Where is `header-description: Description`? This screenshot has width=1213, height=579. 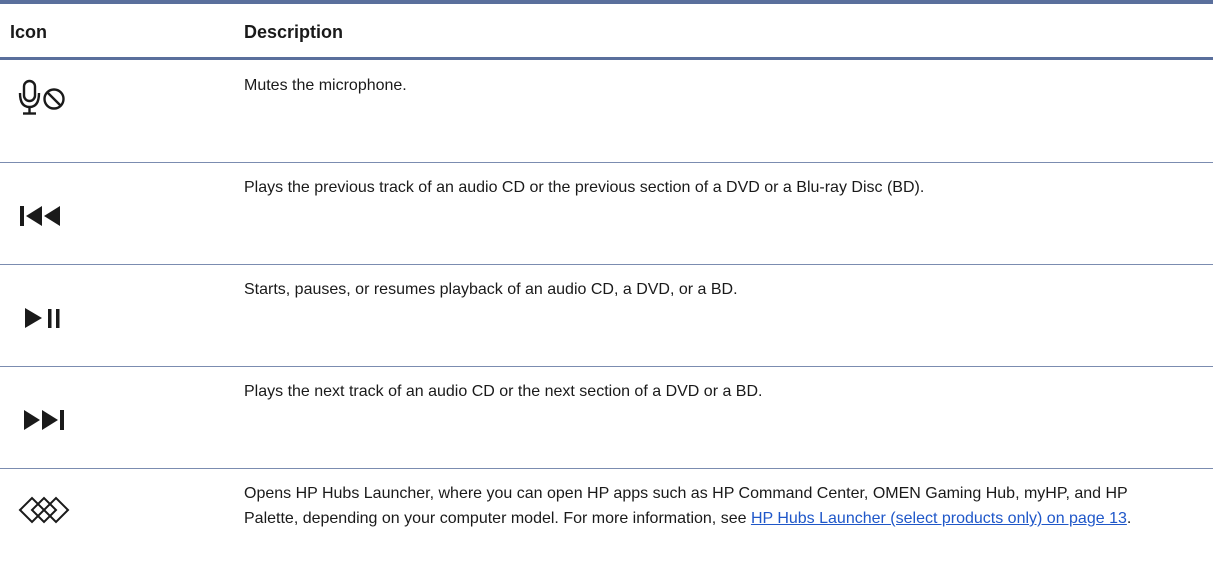
header-description: Description is located at coordinates (294, 32).